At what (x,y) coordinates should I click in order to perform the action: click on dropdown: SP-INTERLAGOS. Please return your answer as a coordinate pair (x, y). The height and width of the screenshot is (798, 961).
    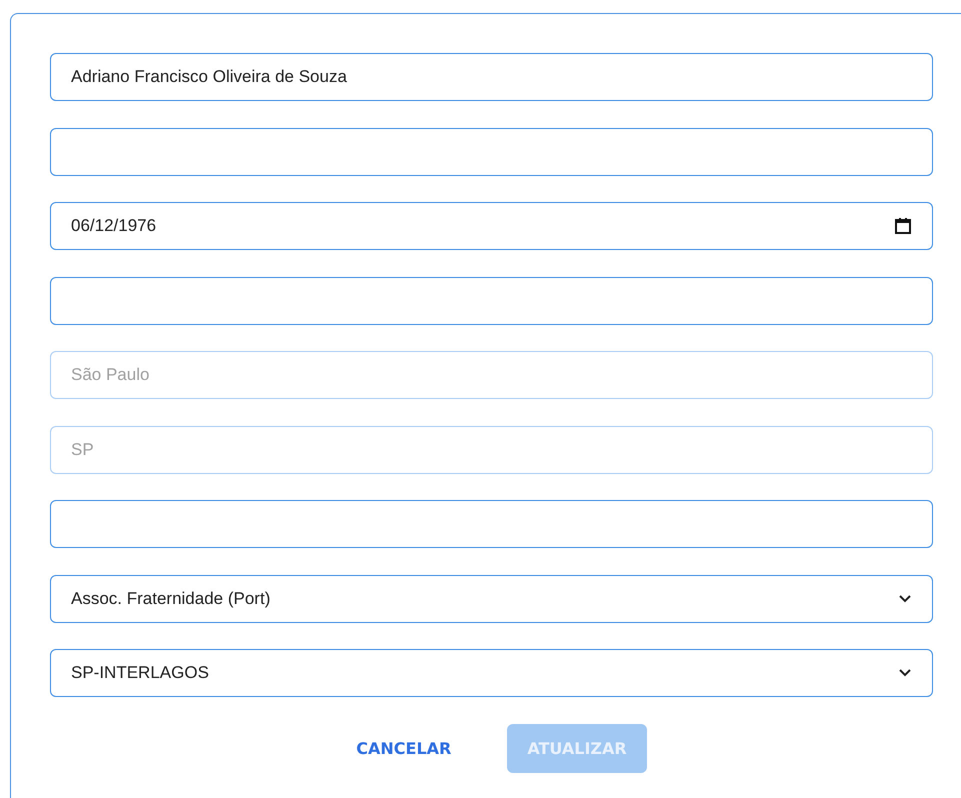
    Looking at the image, I should click on (491, 673).